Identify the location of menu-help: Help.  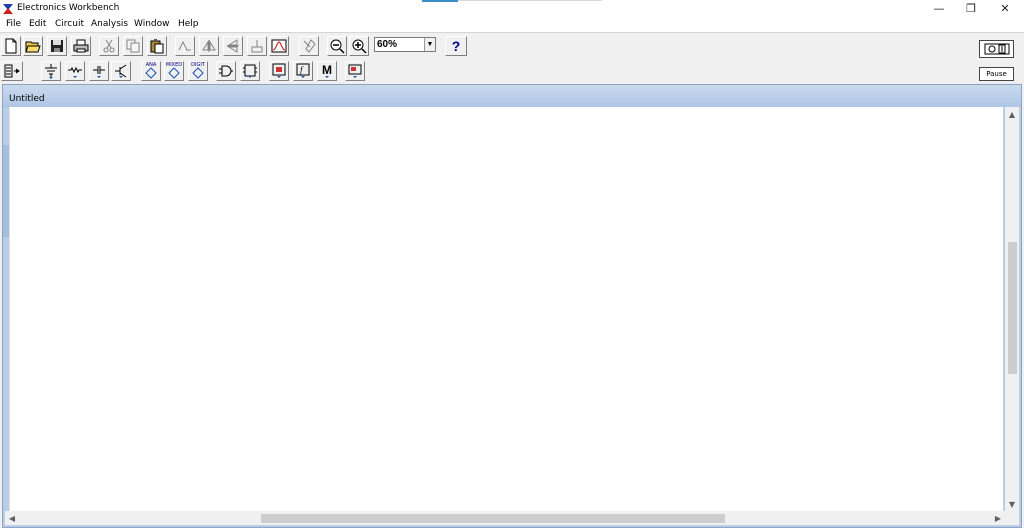
(188, 24).